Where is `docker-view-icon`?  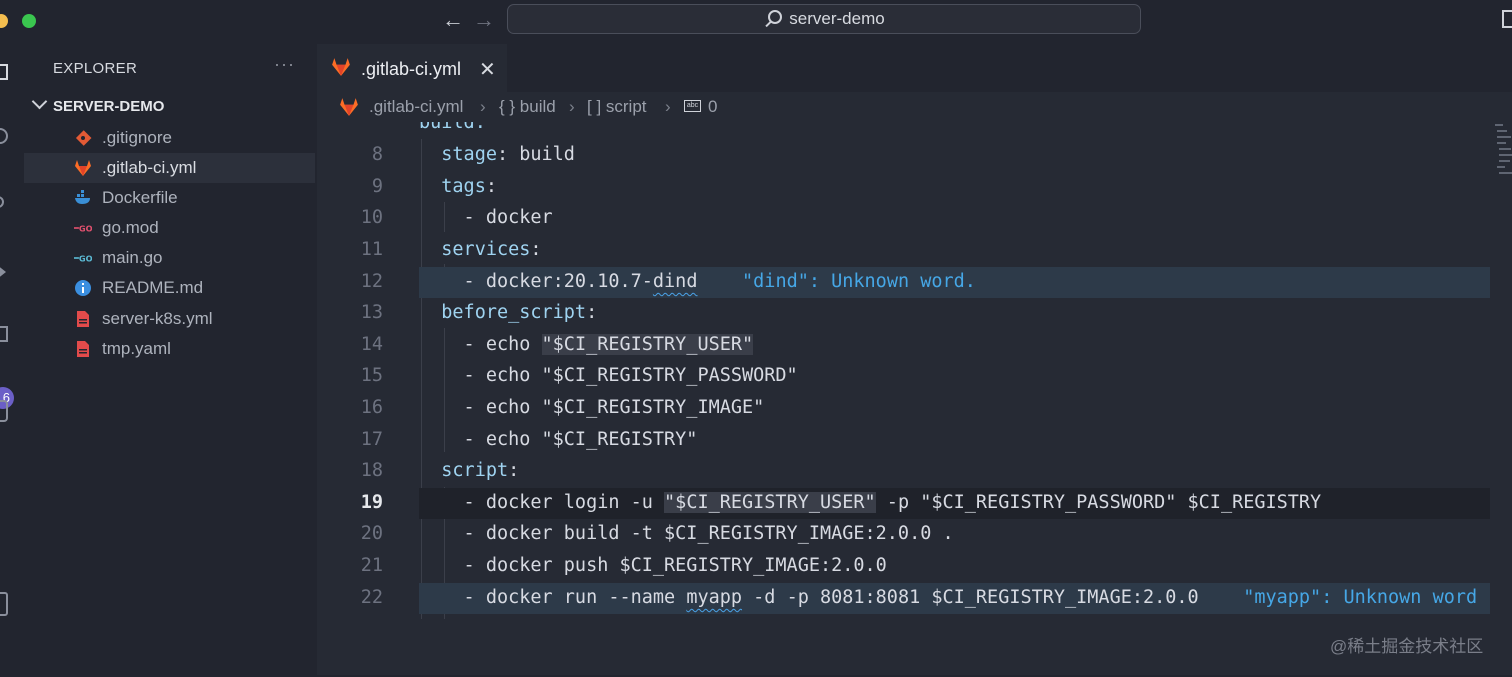
docker-view-icon is located at coordinates (4, 604).